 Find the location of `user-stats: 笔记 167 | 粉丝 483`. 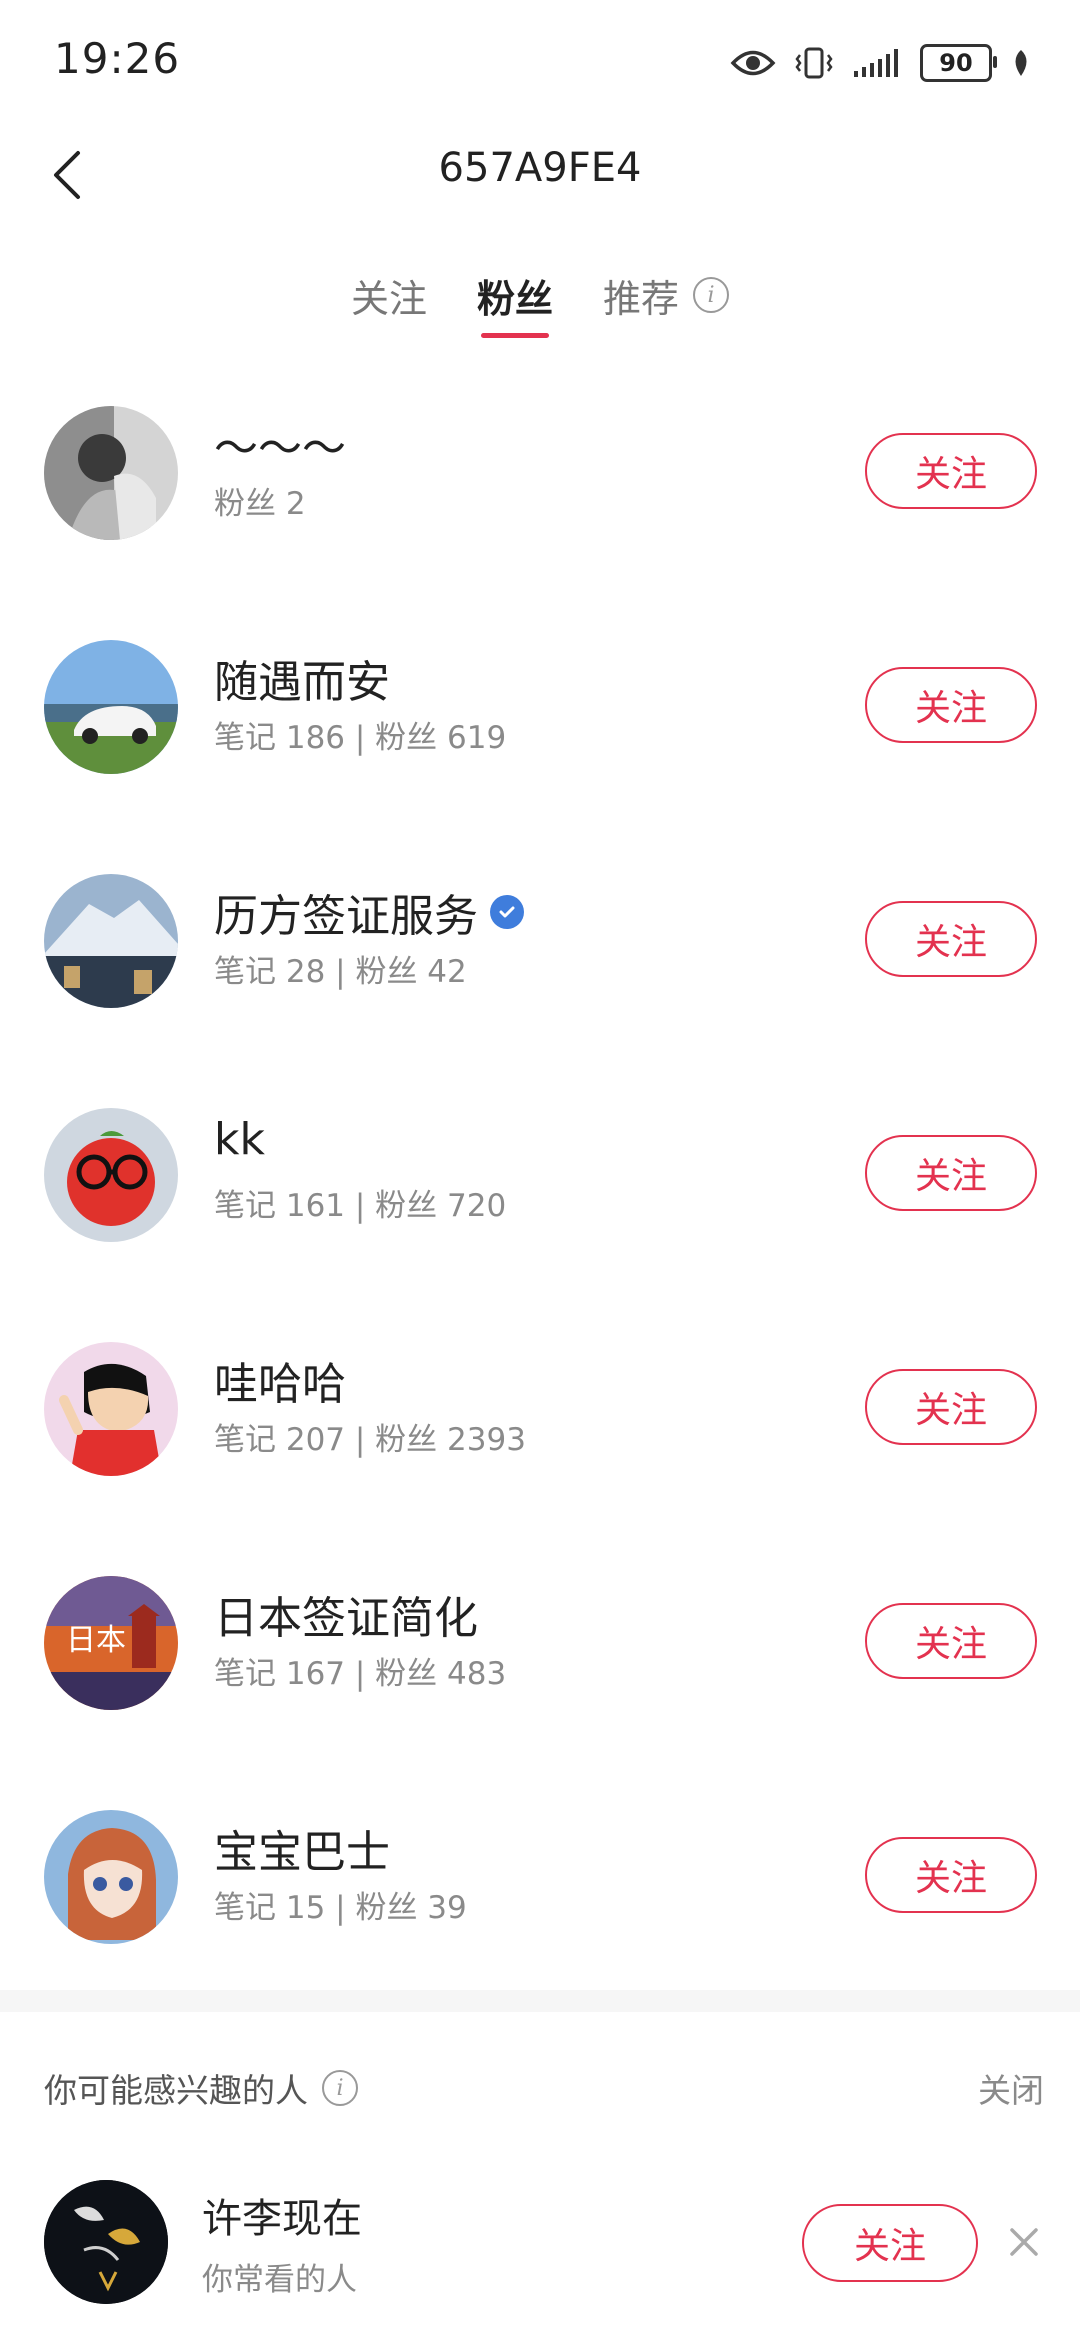

user-stats: 笔记 167 | 粉丝 483 is located at coordinates (360, 1674).